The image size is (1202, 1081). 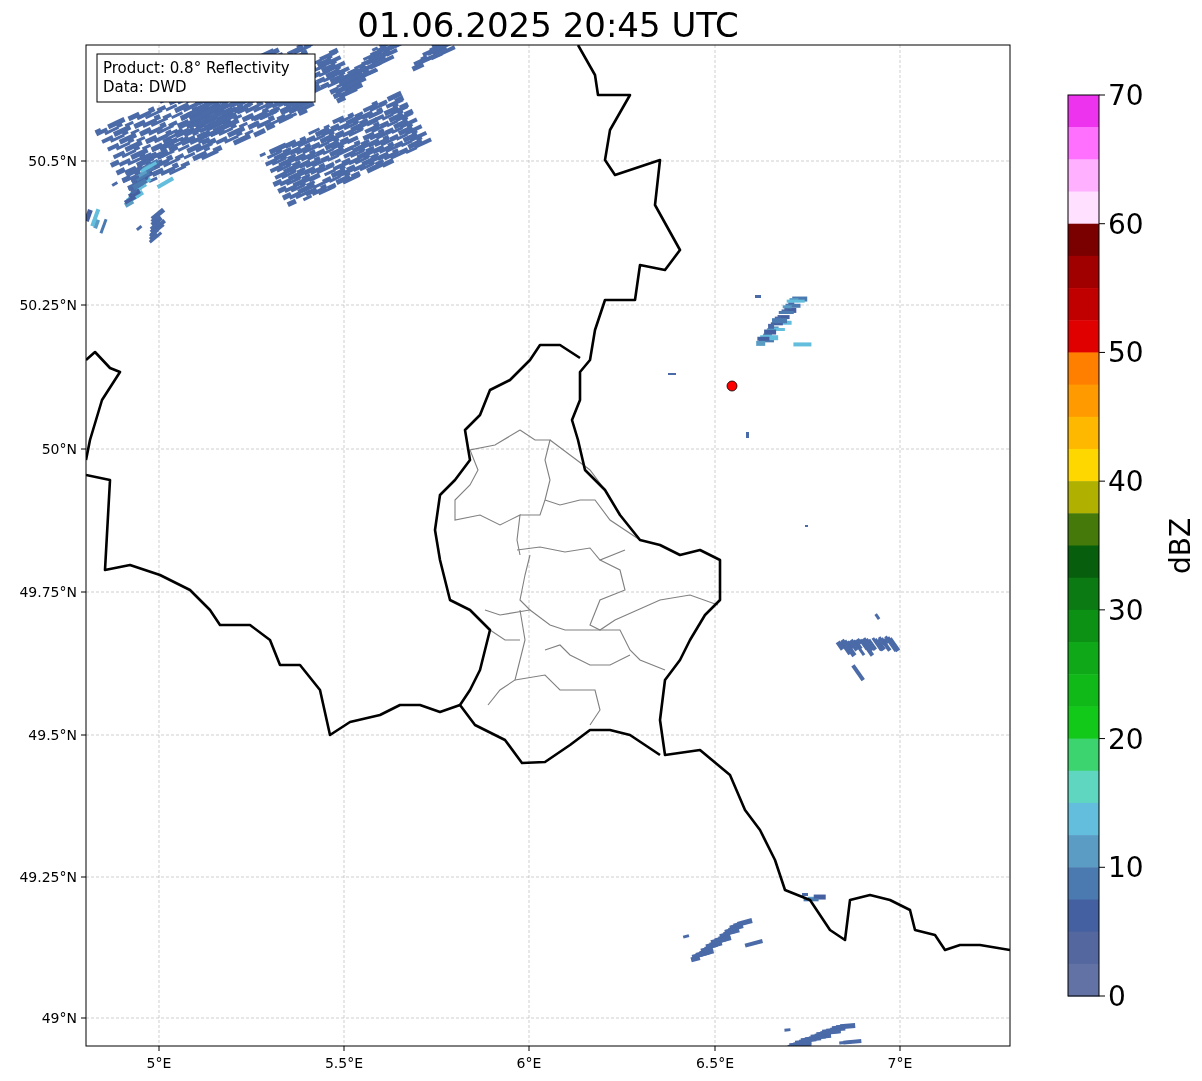 What do you see at coordinates (1126, 224) in the screenshot?
I see `colorbar-tick-label: 60` at bounding box center [1126, 224].